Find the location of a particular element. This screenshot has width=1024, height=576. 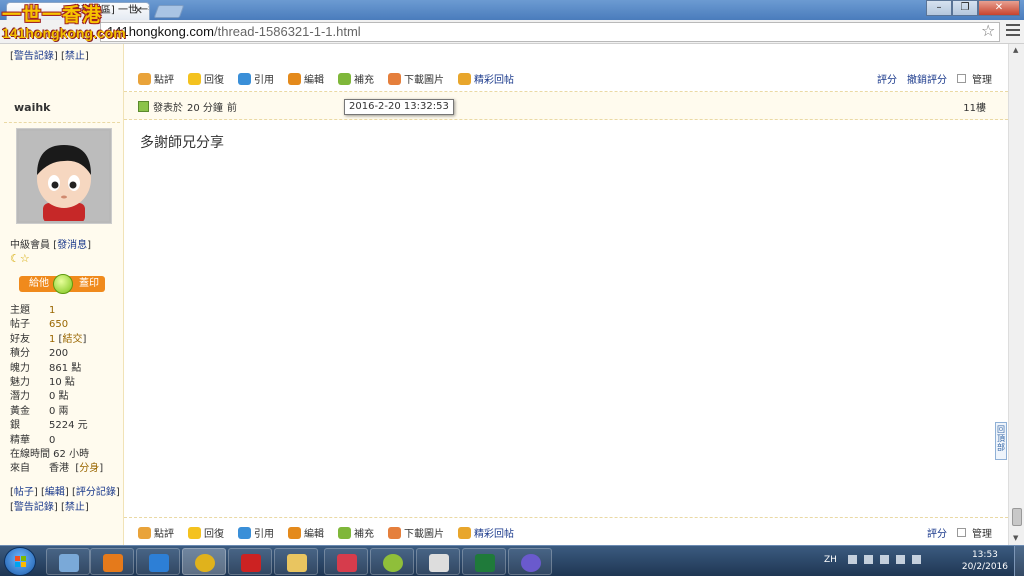

stat-key: 積分 is located at coordinates (20, 354).